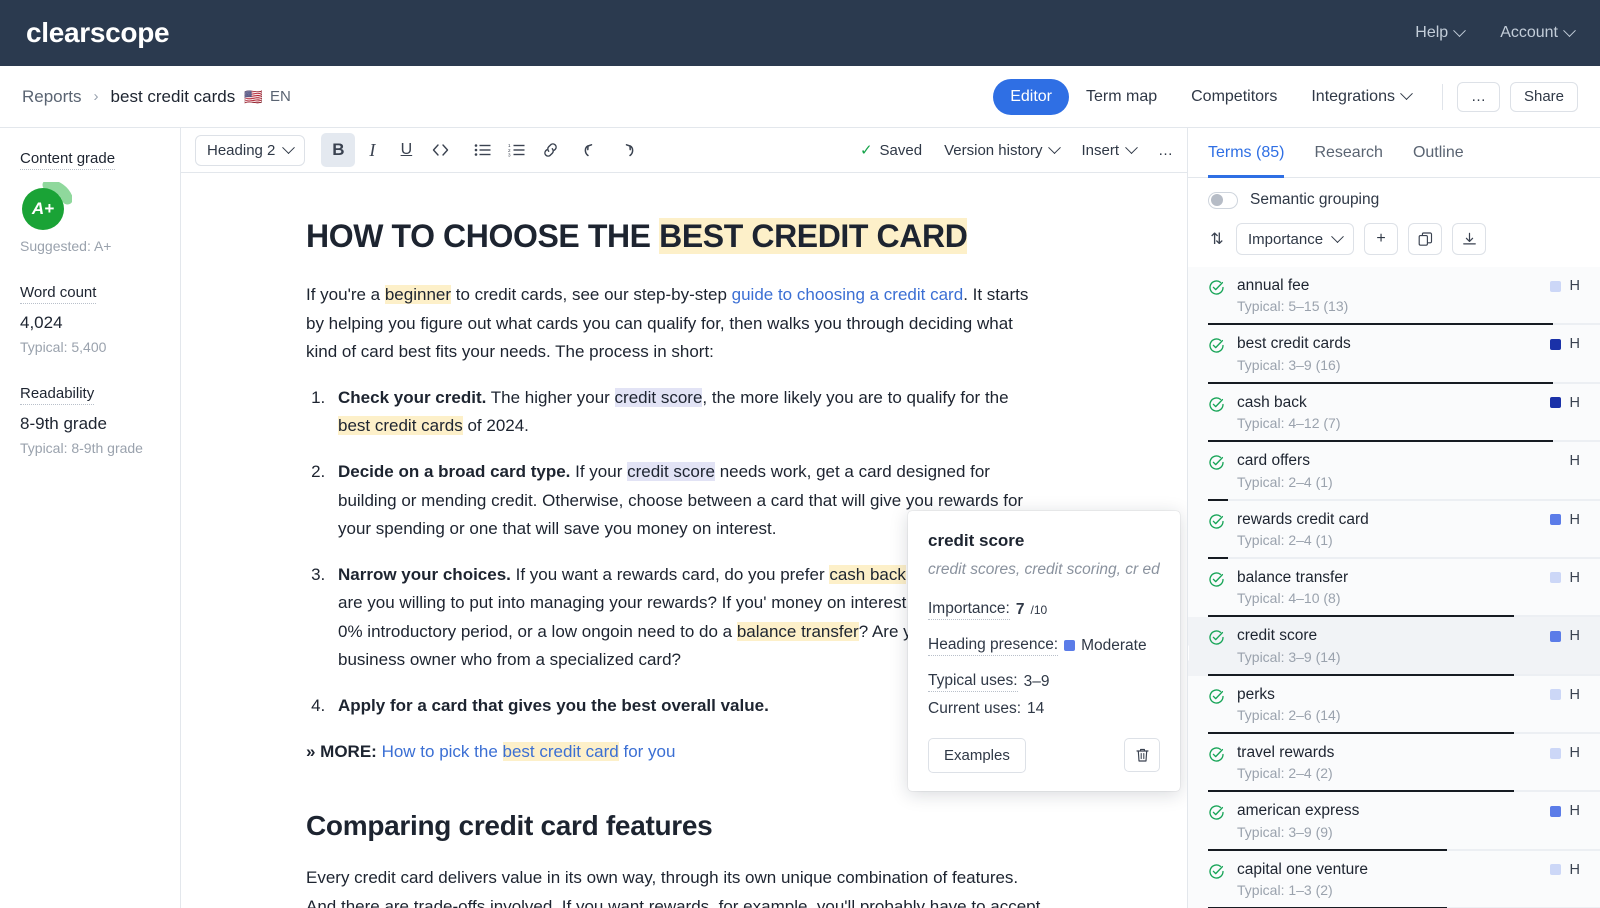 The image size is (1600, 908). I want to click on tab-terms: Terms (85), so click(1246, 161).